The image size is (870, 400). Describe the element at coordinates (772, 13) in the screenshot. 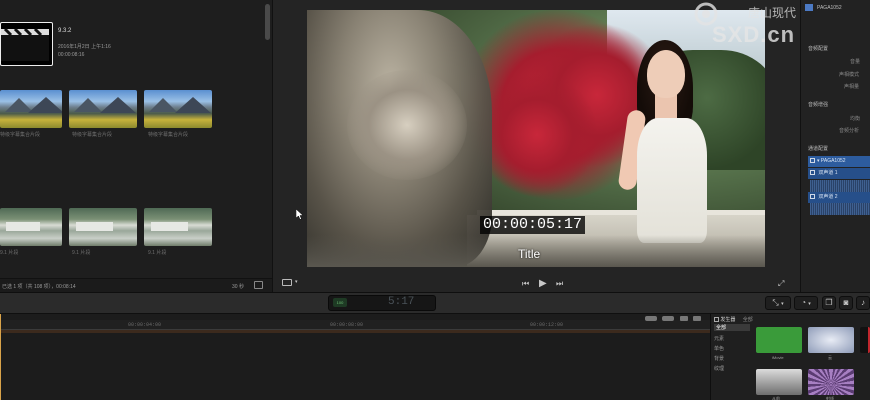

I see `watermark-chinese: 唐山现代` at that location.